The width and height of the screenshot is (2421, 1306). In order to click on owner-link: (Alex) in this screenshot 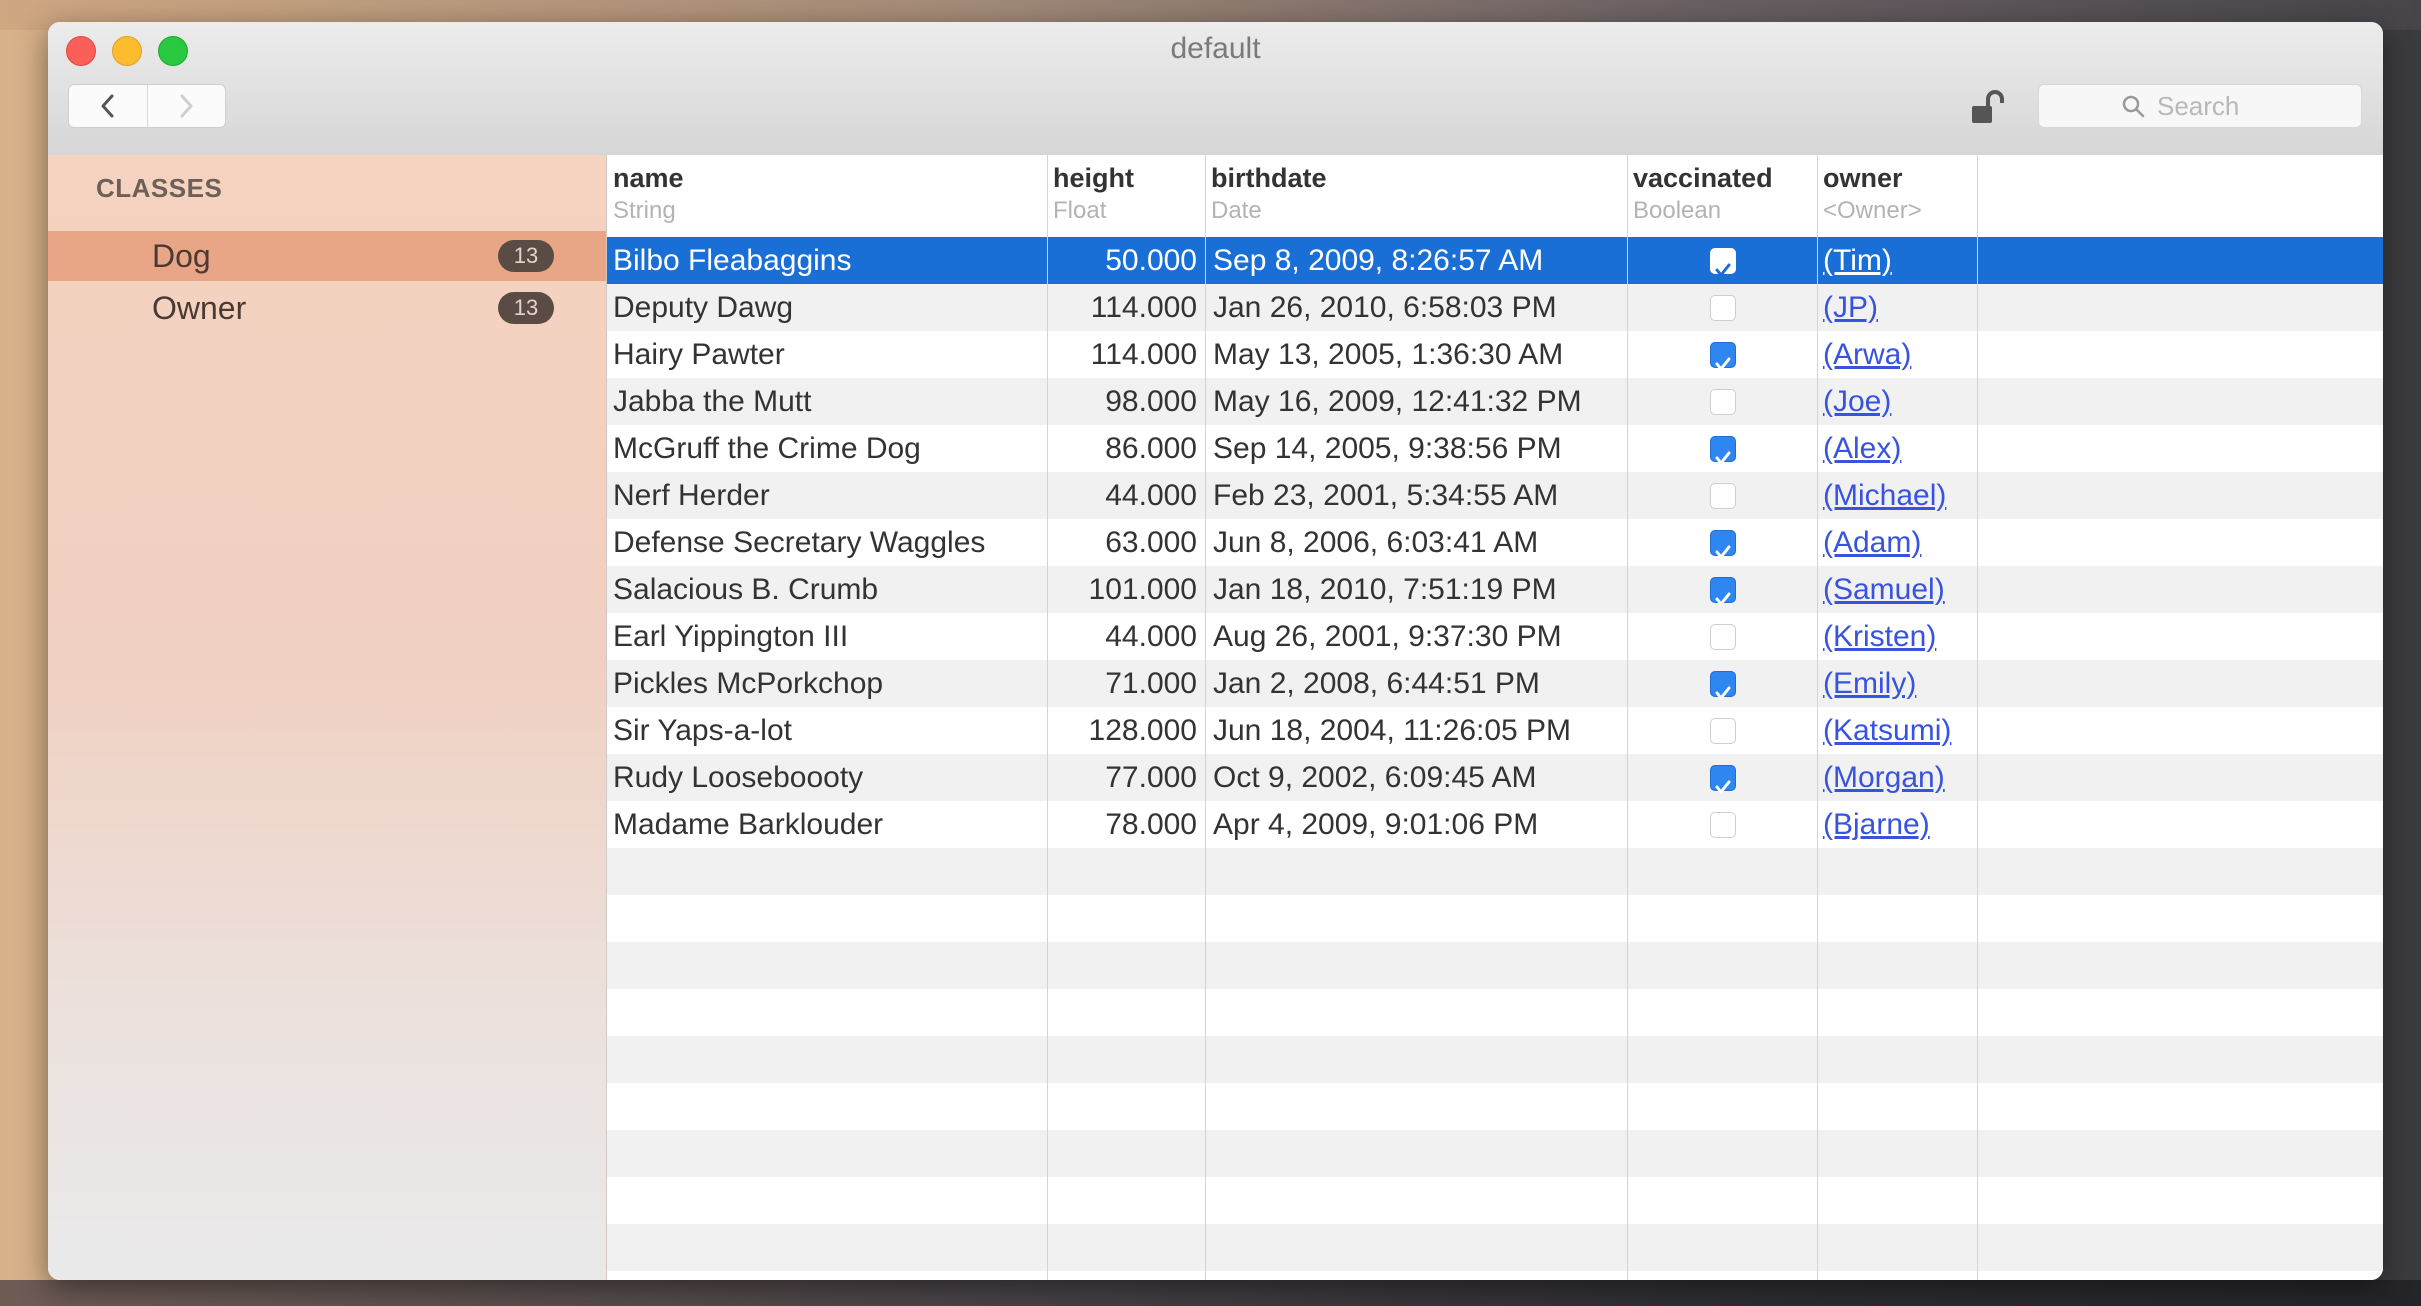, I will do `click(1898, 448)`.